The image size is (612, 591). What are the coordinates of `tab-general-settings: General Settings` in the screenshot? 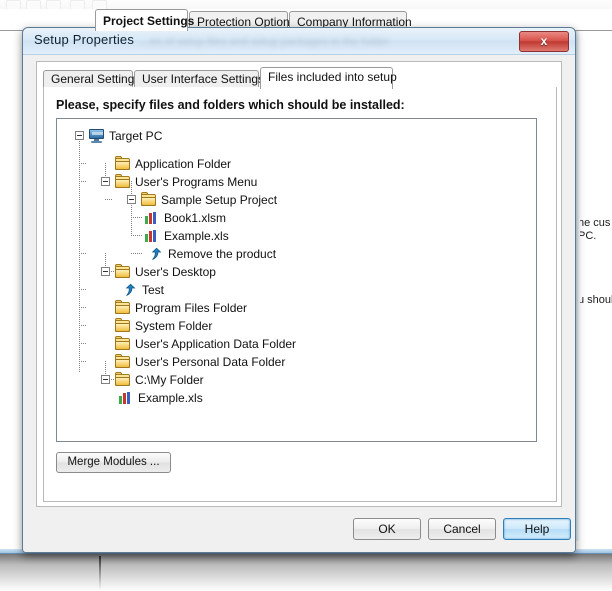 It's located at (91, 79).